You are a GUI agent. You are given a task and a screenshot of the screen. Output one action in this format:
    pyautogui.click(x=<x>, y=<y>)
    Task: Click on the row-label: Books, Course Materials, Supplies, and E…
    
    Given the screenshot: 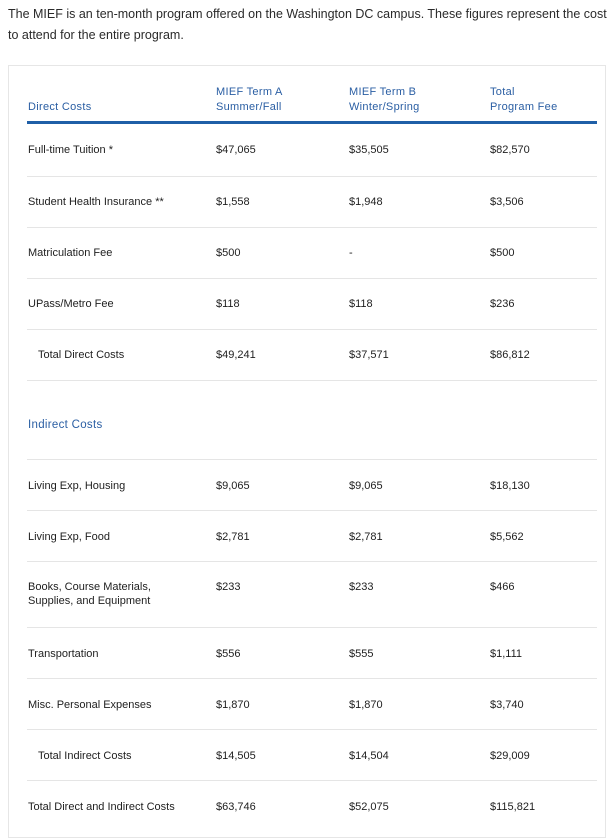 What is the action you would take?
    pyautogui.click(x=89, y=594)
    